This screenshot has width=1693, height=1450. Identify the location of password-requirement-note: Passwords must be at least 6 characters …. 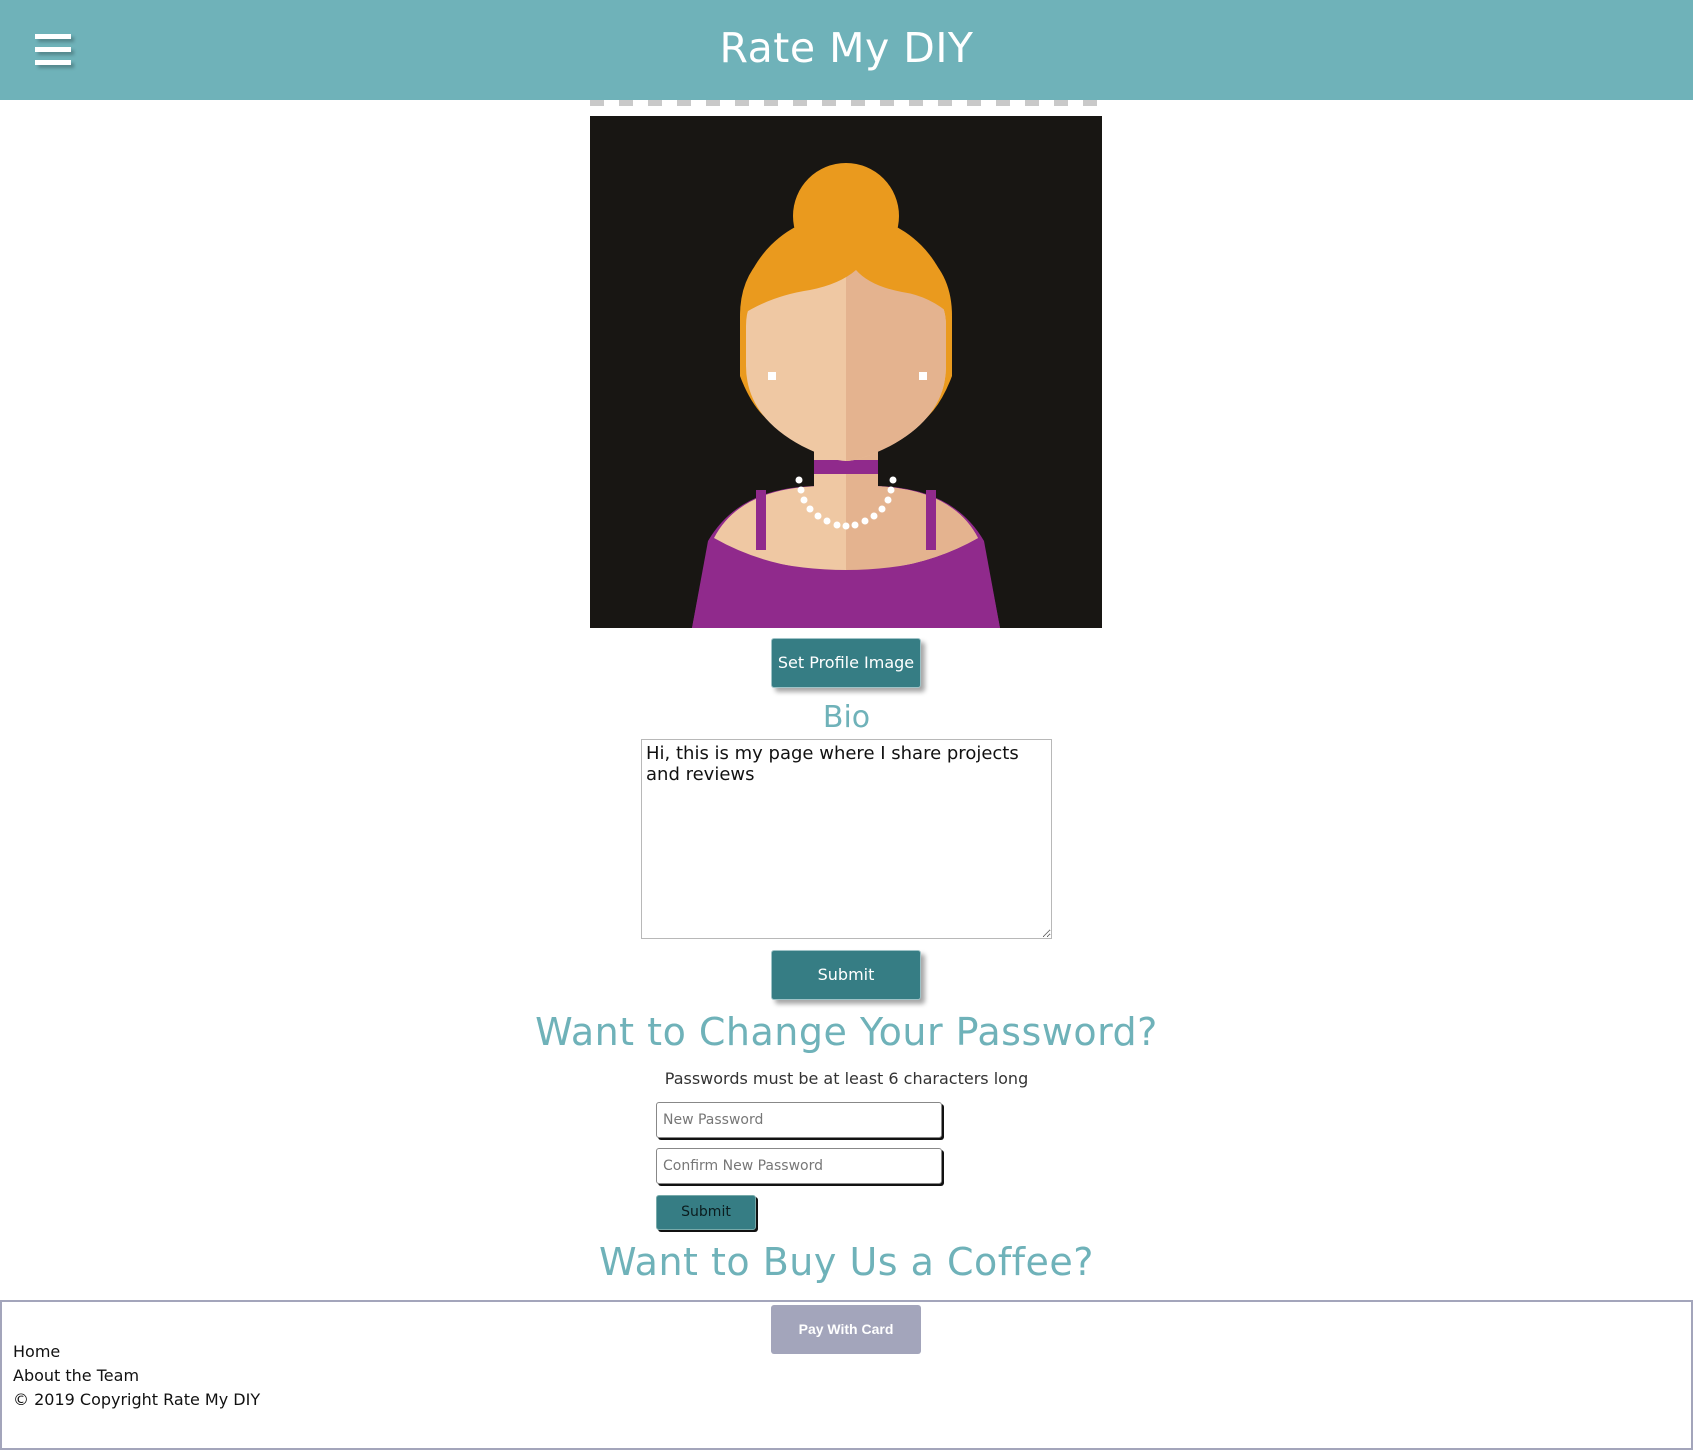
(846, 1078).